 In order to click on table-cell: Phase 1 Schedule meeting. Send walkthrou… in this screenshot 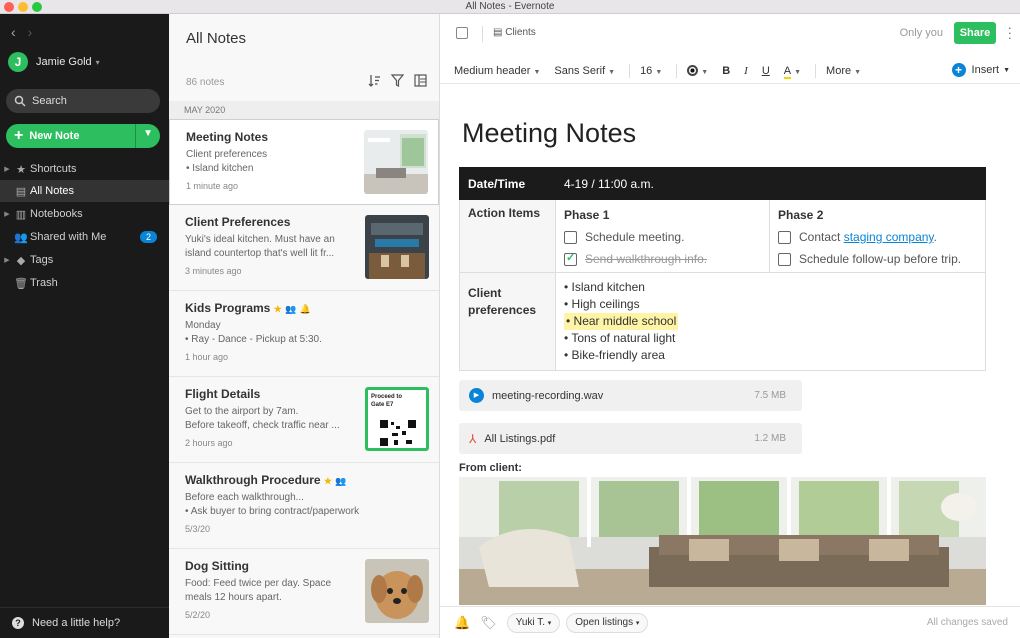, I will do `click(662, 236)`.